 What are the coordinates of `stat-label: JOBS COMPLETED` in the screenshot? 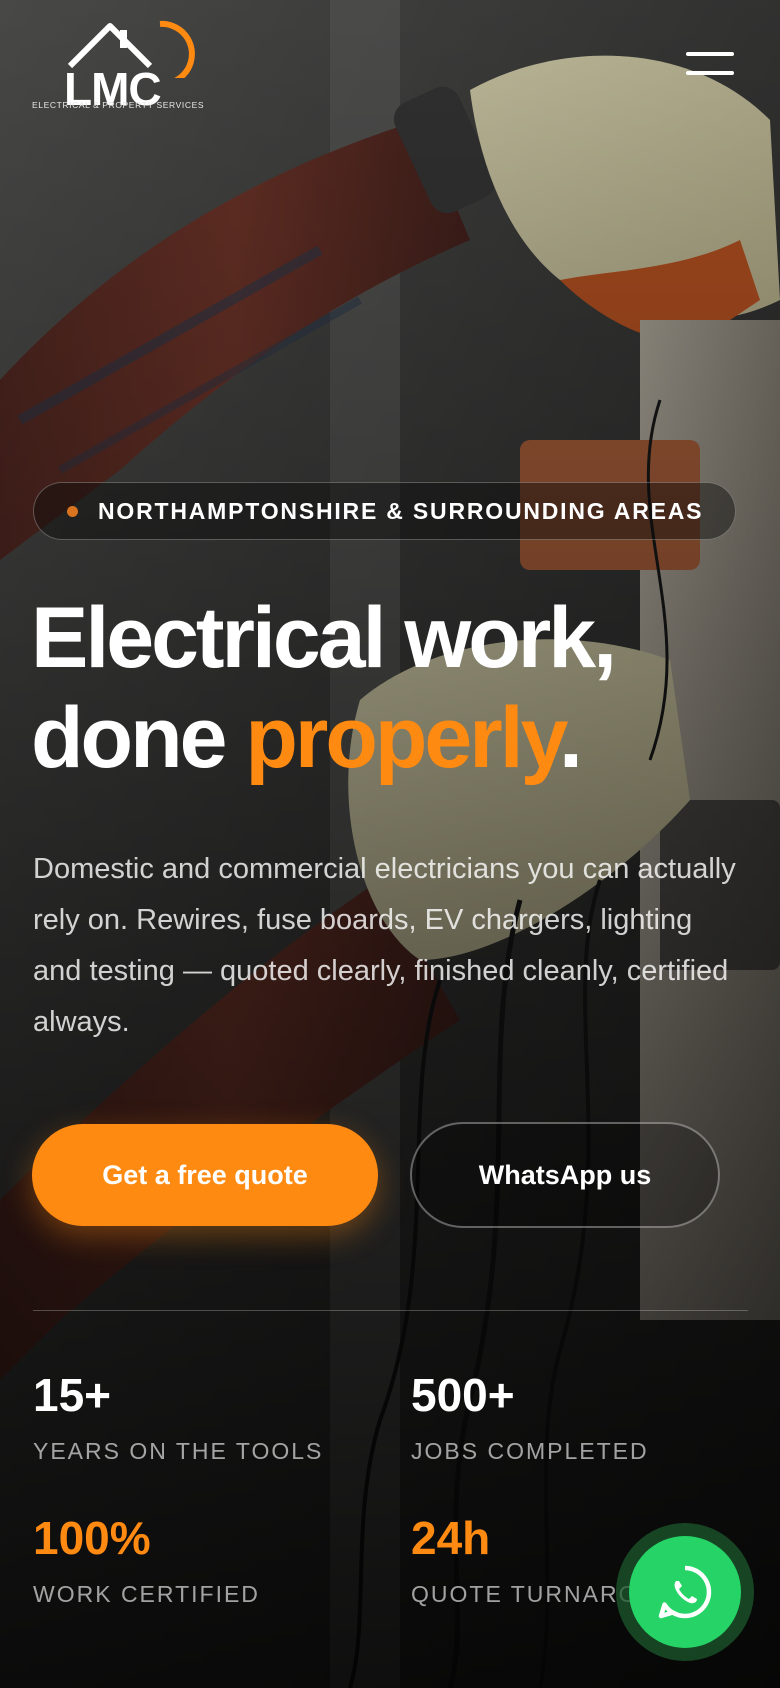 It's located at (530, 1451).